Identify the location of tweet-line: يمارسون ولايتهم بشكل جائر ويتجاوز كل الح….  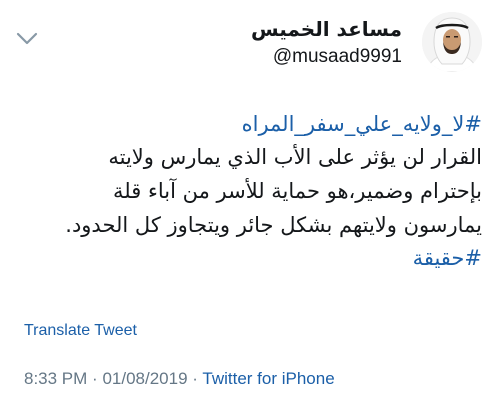
(273, 225).